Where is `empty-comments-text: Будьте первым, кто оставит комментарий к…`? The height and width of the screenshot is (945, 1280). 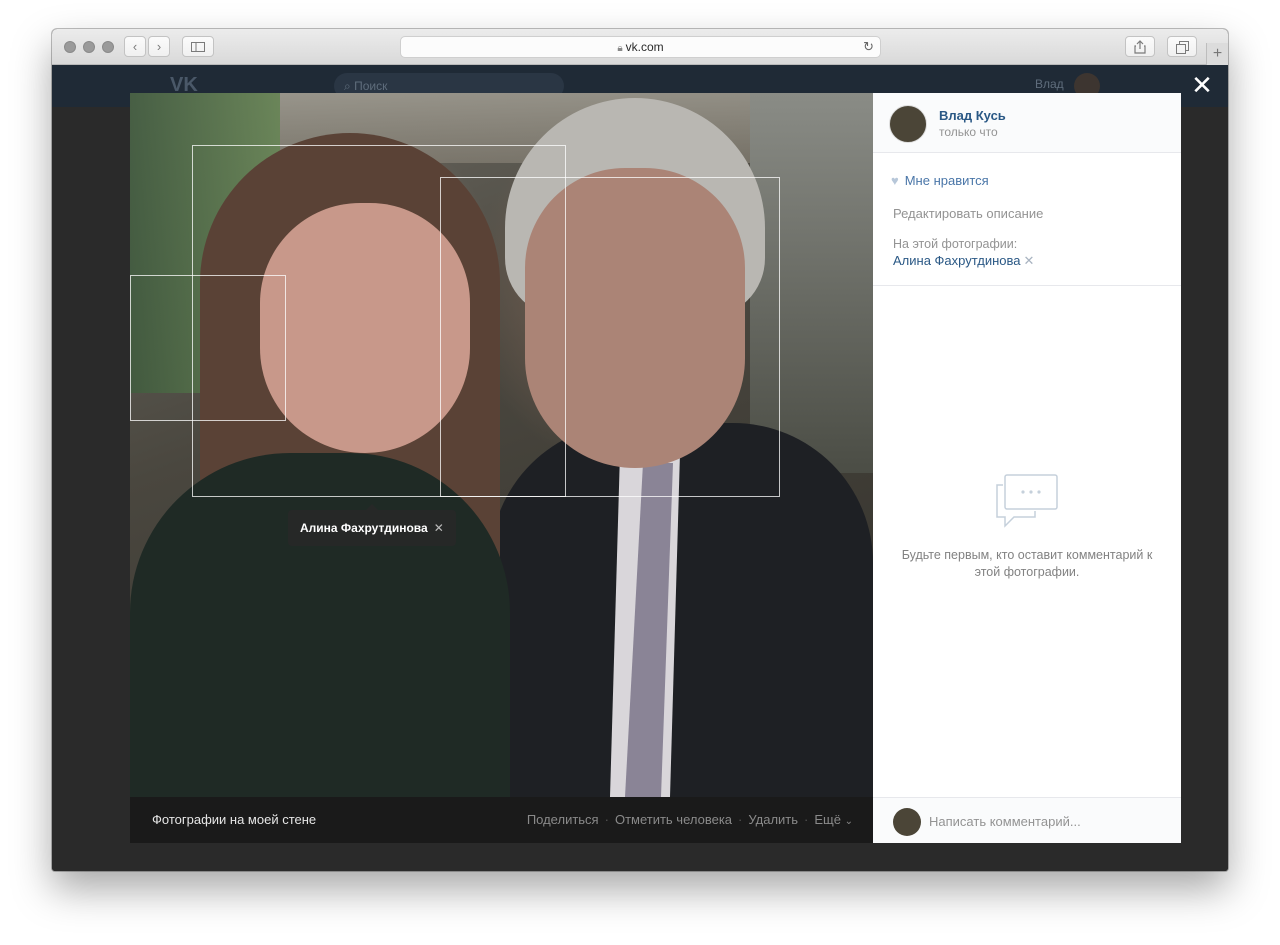 empty-comments-text: Будьте первым, кто оставит комментарий к… is located at coordinates (1027, 563).